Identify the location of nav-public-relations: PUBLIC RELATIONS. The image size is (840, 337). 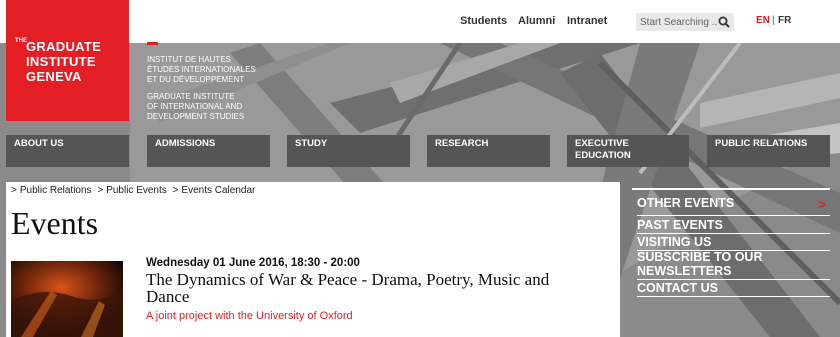
(768, 151).